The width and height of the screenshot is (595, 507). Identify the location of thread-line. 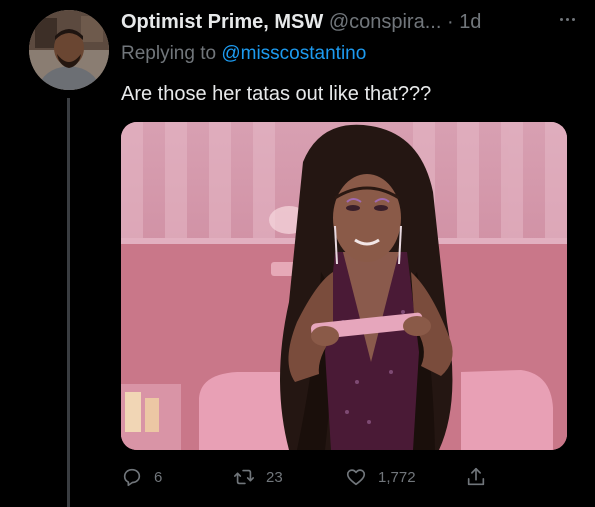
(68, 302).